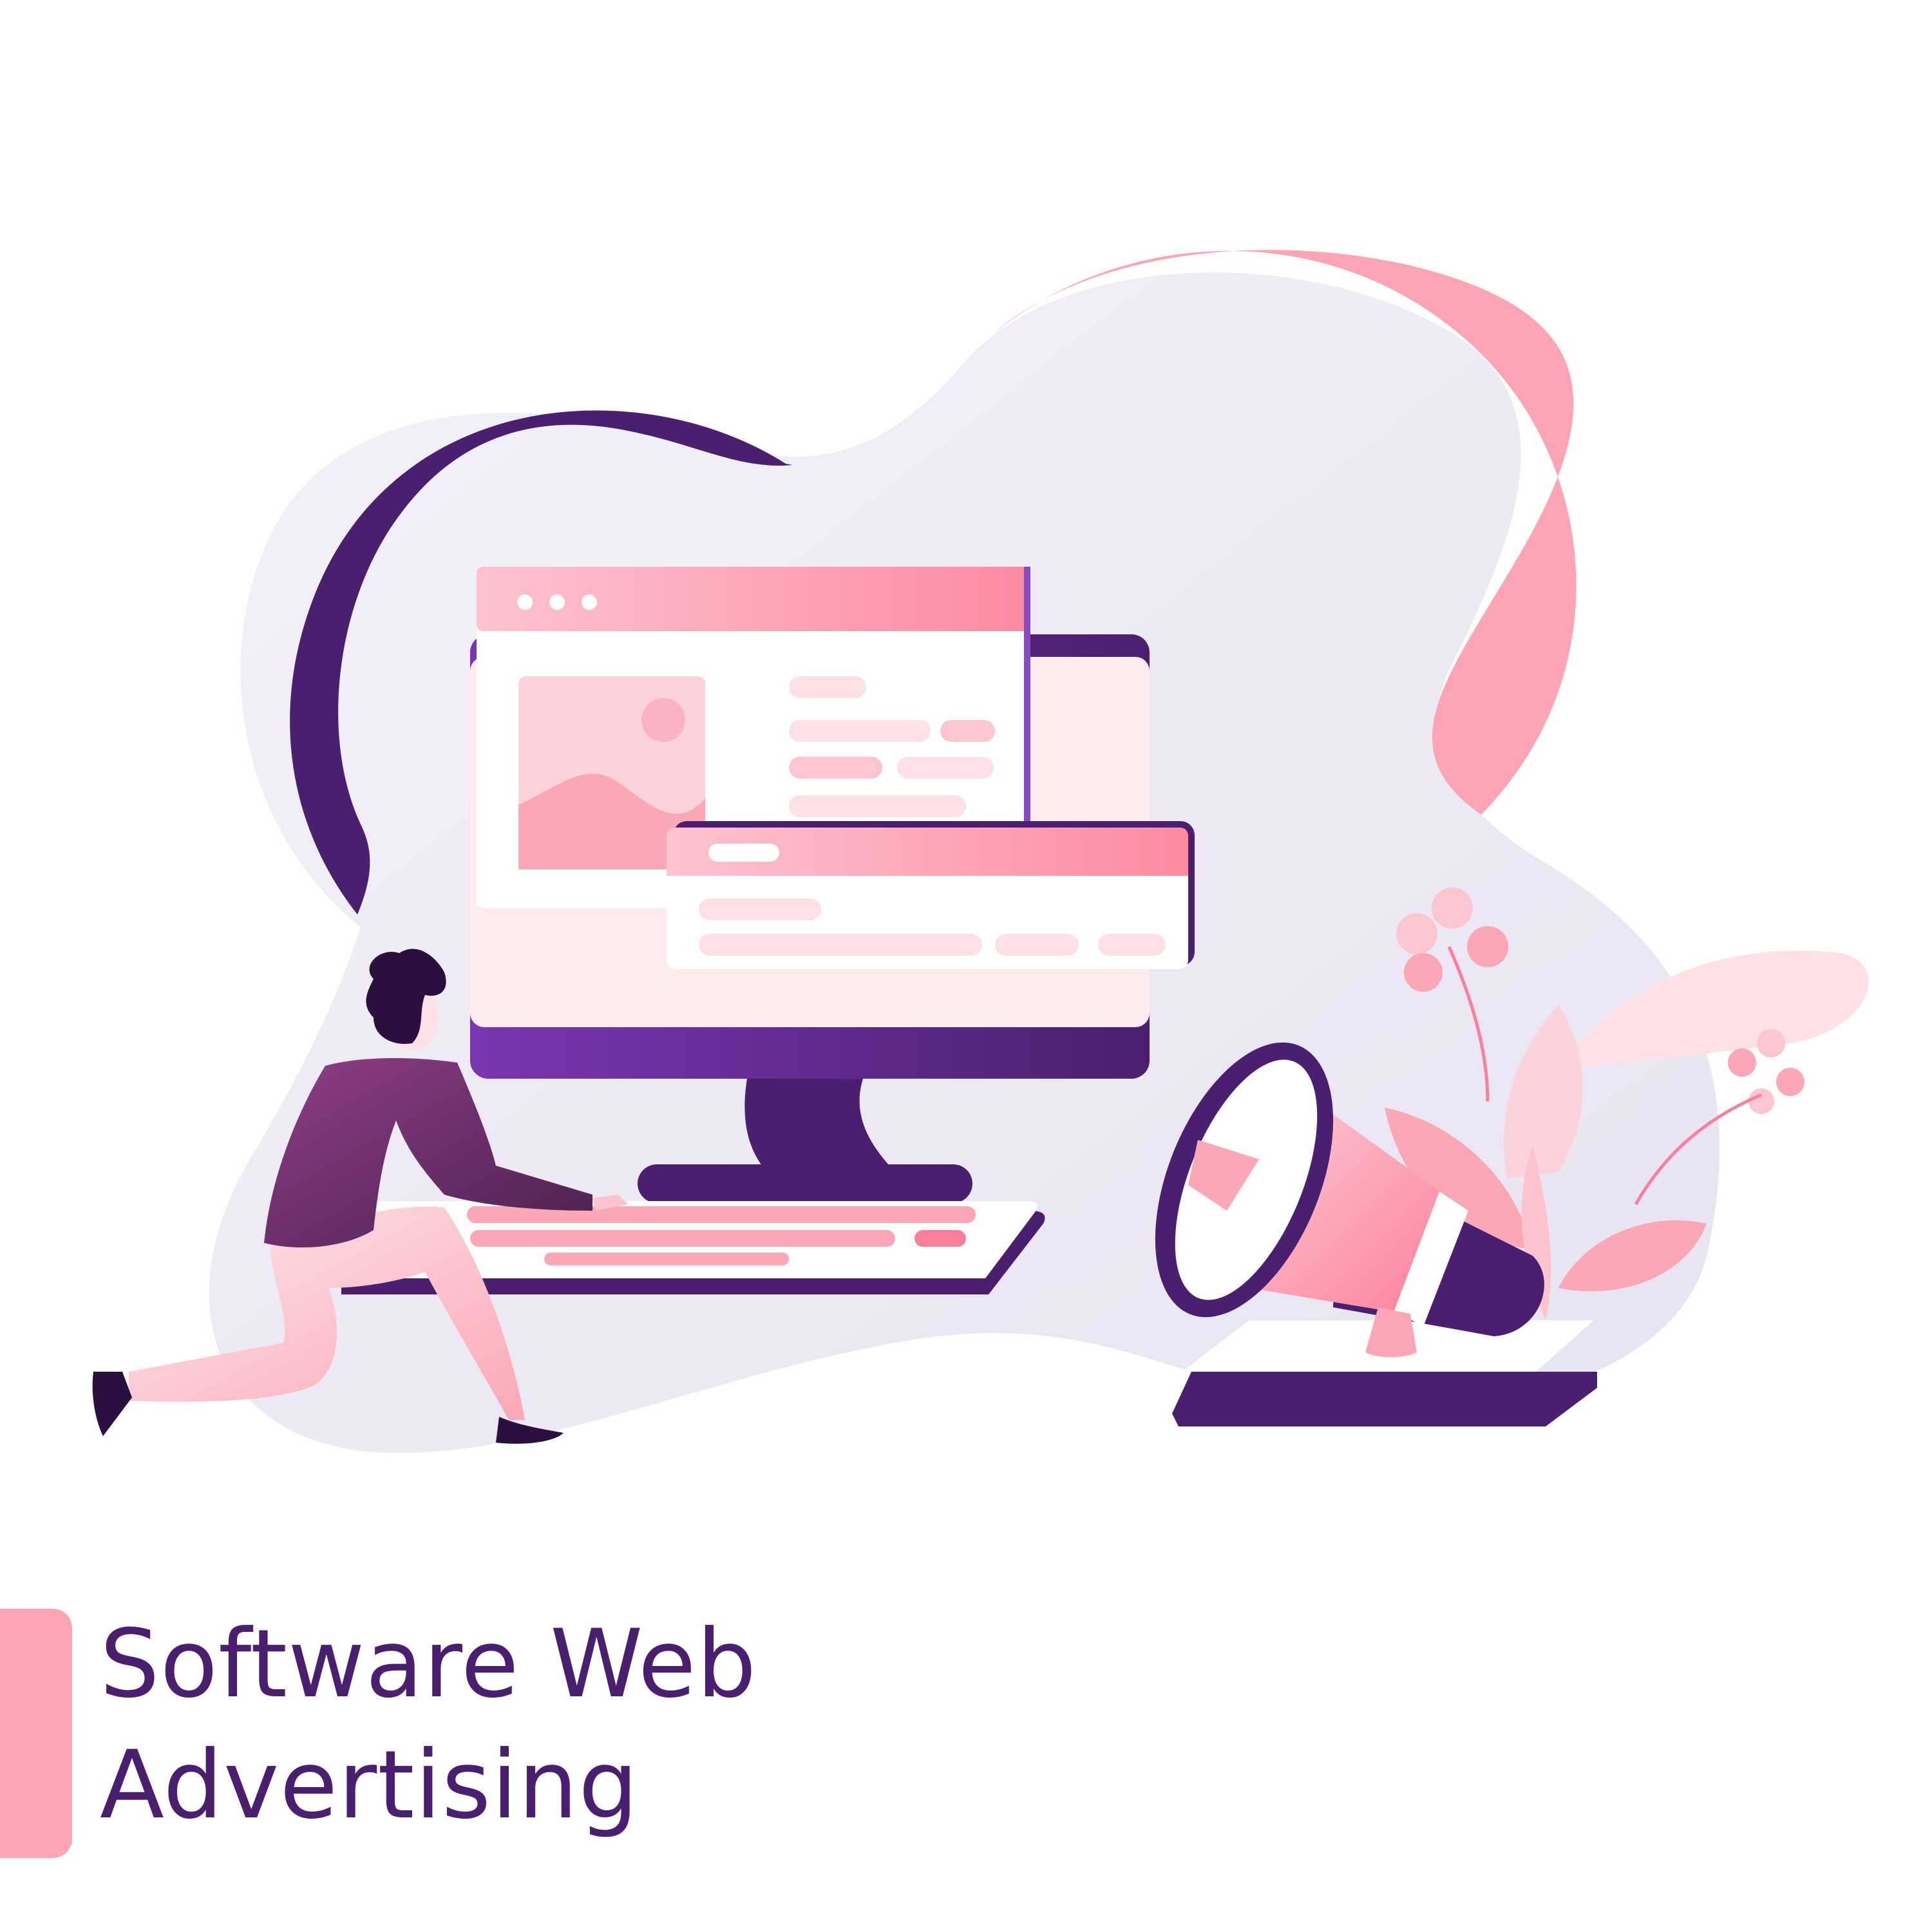 The width and height of the screenshot is (1932, 1932). Describe the element at coordinates (36, 1733) in the screenshot. I see `title-accent-bar` at that location.